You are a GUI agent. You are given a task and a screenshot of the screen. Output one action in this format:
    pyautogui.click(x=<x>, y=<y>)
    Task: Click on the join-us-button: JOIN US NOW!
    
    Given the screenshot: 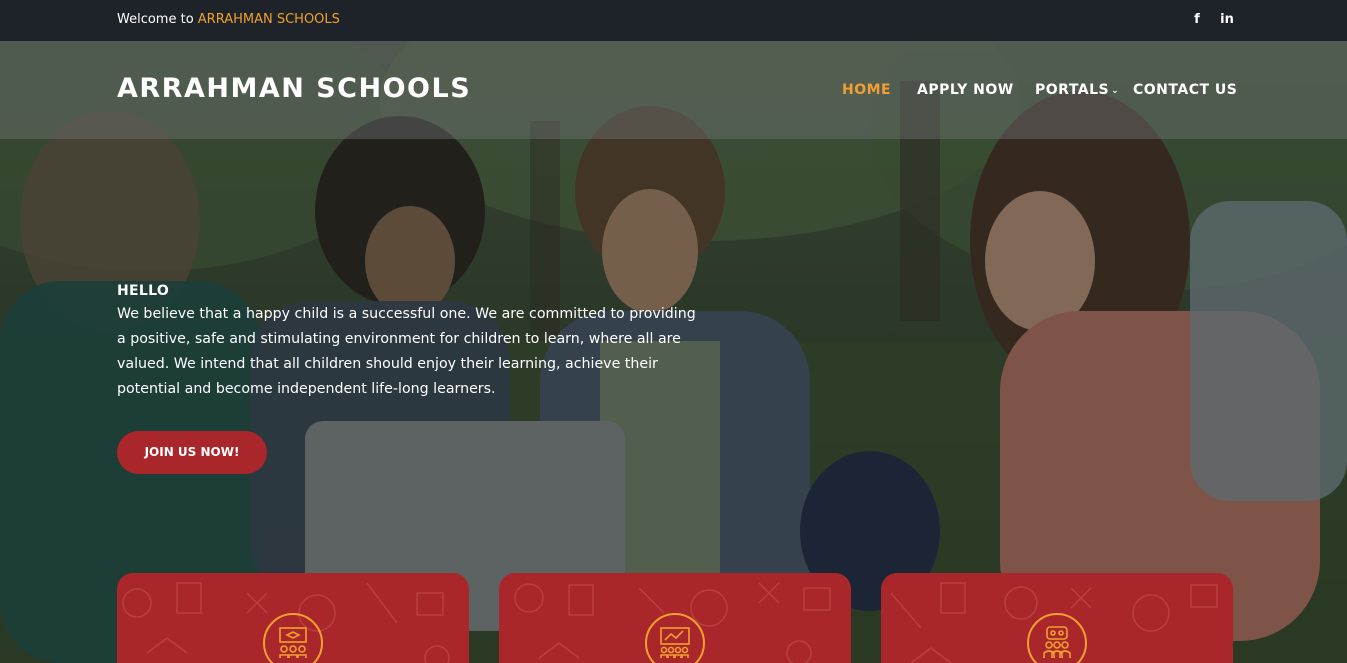 What is the action you would take?
    pyautogui.click(x=192, y=452)
    